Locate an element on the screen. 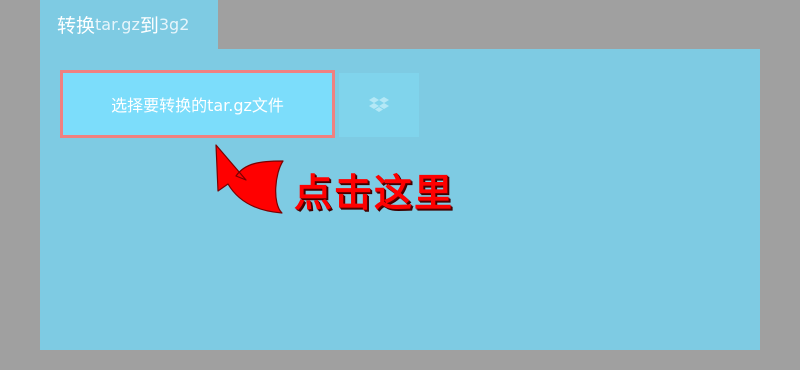  dropbox-icon is located at coordinates (379, 104).